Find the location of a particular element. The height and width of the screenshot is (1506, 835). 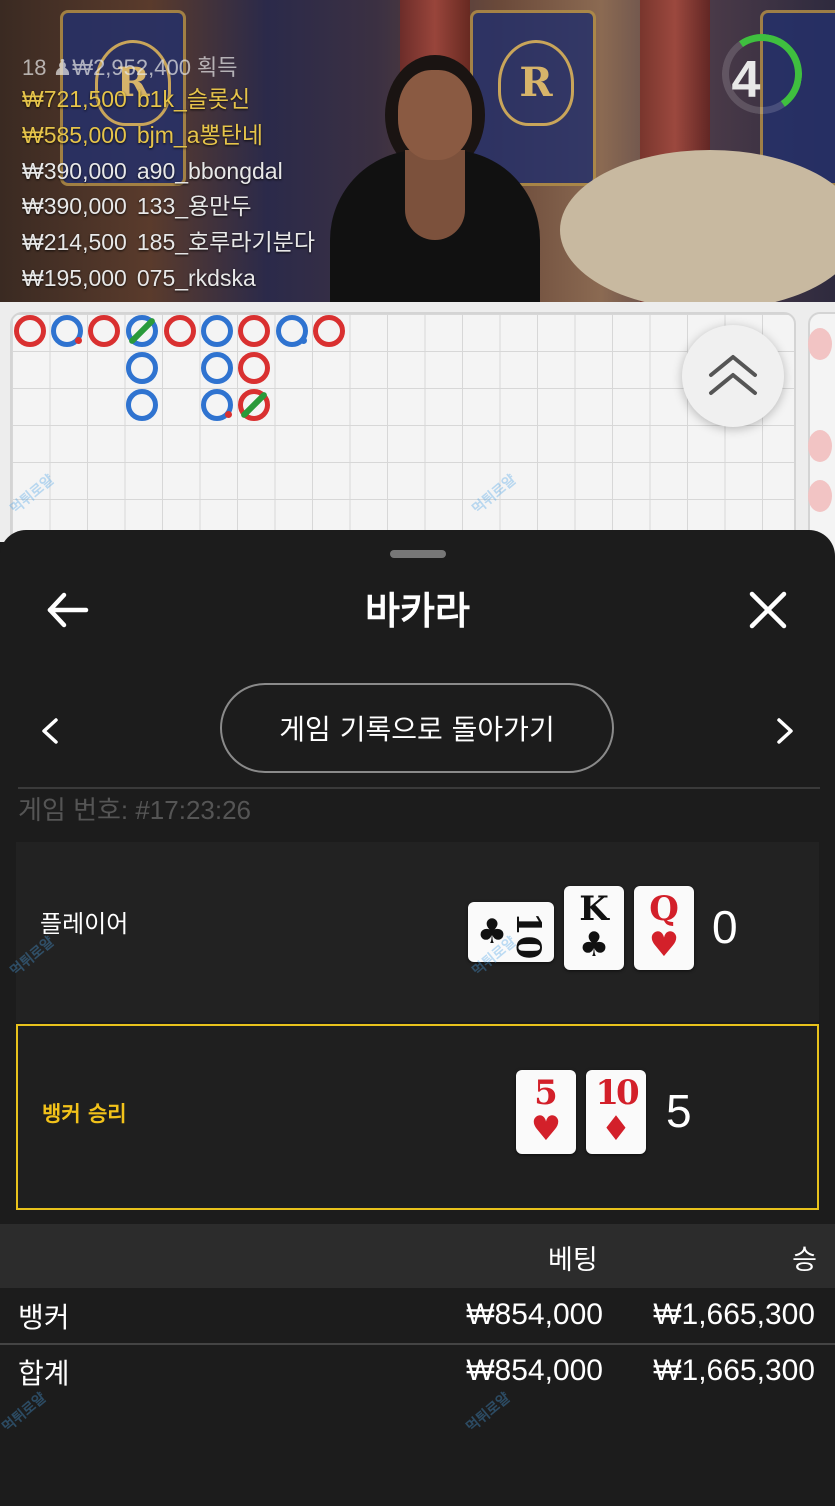

winner-amount: ₩721,500 is located at coordinates (74, 99).